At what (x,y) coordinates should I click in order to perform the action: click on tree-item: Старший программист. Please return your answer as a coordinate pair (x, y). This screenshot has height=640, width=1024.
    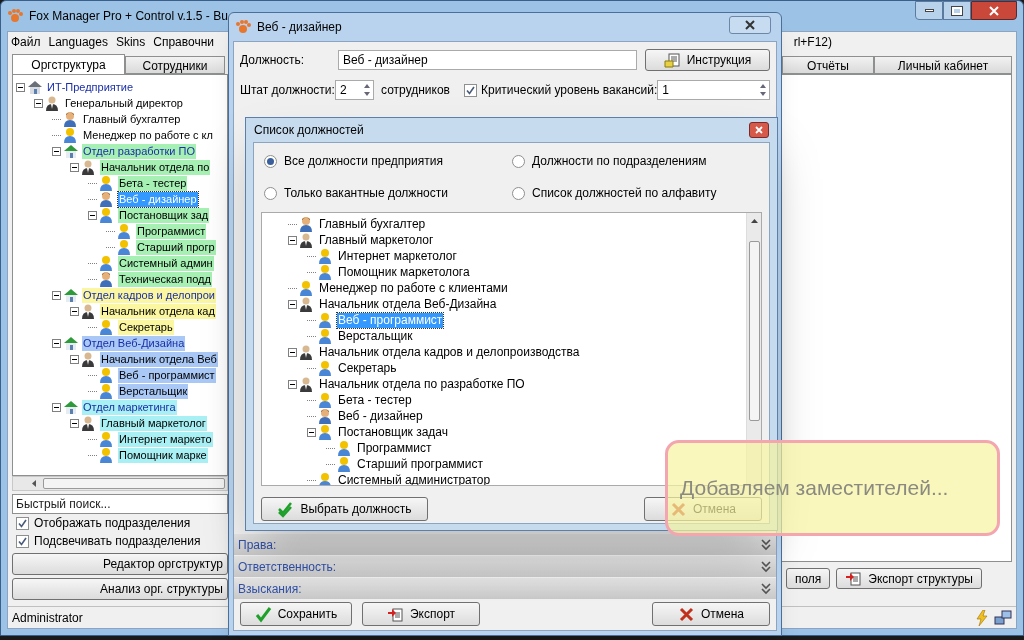
    Looking at the image, I should click on (420, 464).